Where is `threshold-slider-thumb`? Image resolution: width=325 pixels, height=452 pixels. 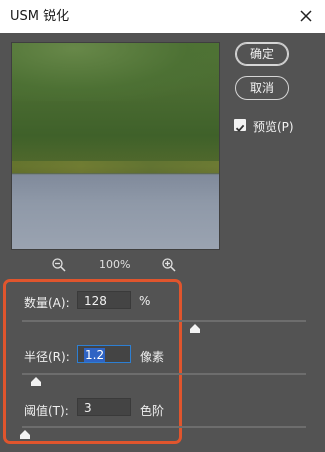
threshold-slider-thumb is located at coordinates (24, 434).